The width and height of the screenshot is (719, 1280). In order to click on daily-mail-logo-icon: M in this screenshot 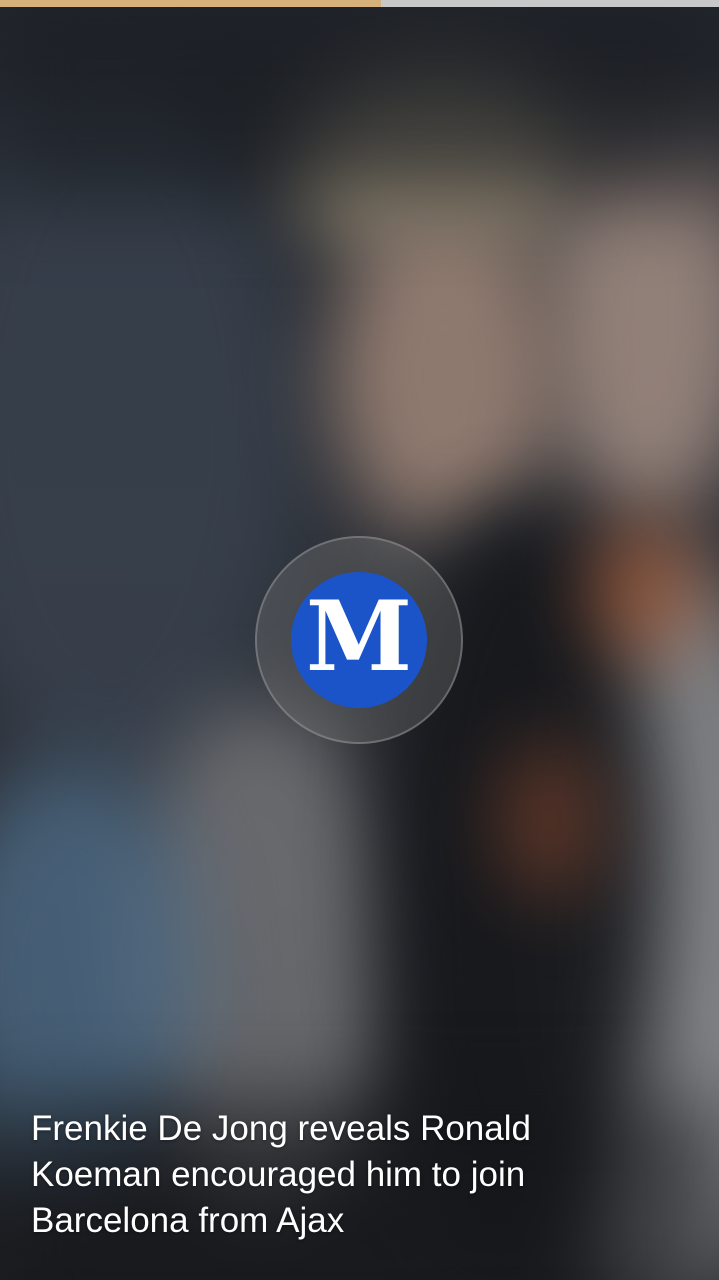, I will do `click(359, 640)`.